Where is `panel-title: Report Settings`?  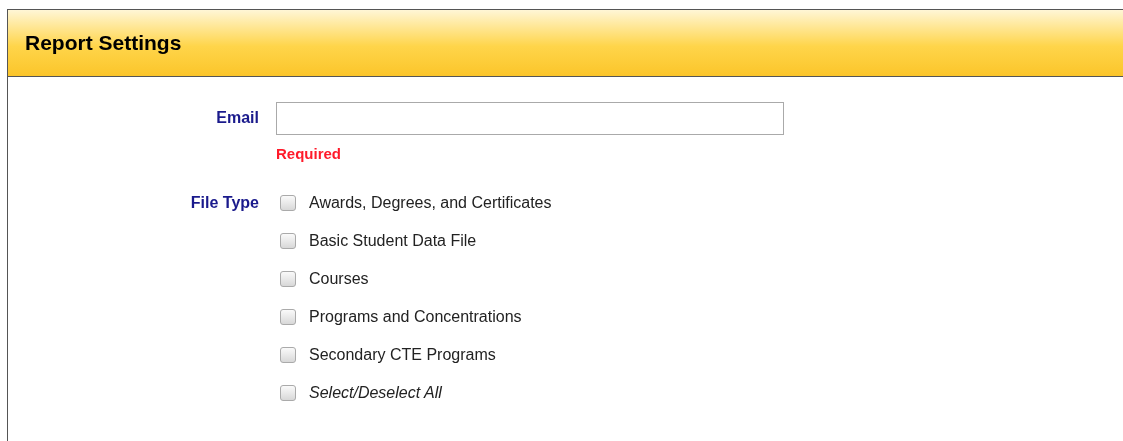 panel-title: Report Settings is located at coordinates (103, 43).